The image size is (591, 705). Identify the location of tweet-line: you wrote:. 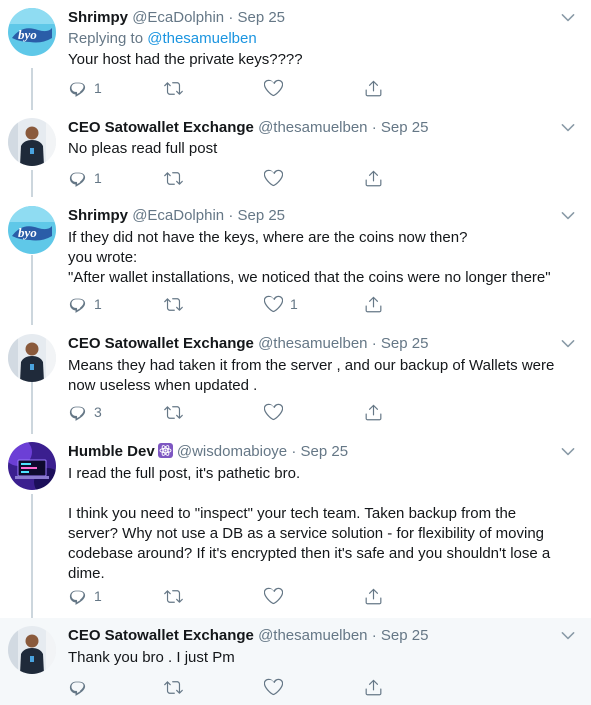
(103, 257).